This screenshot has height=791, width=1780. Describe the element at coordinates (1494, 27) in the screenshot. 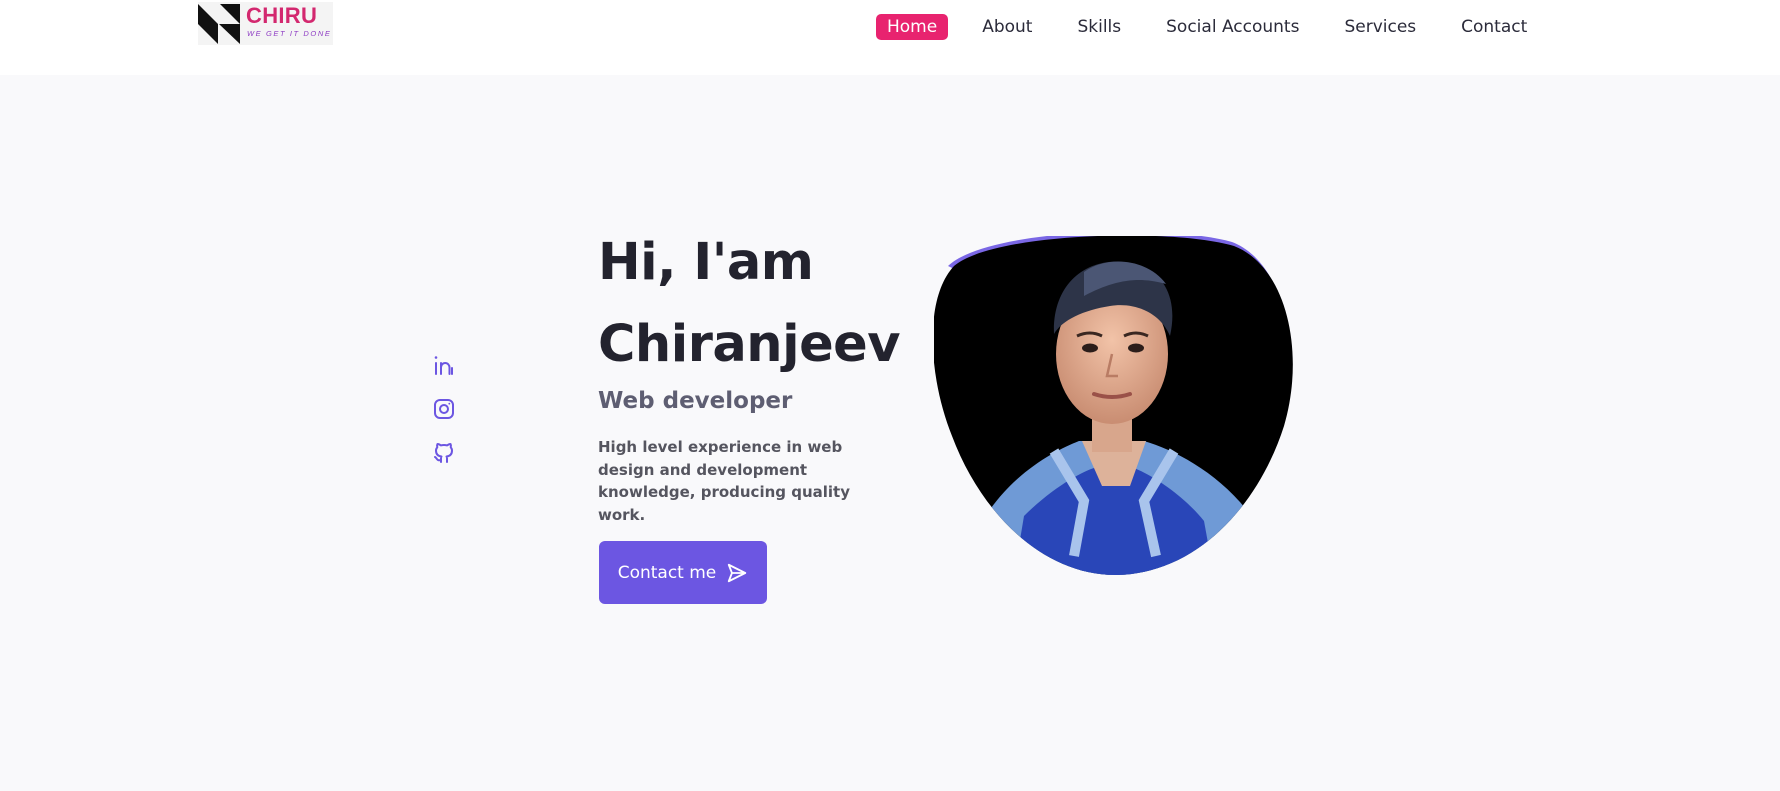

I see `nav-contact: Contact` at that location.